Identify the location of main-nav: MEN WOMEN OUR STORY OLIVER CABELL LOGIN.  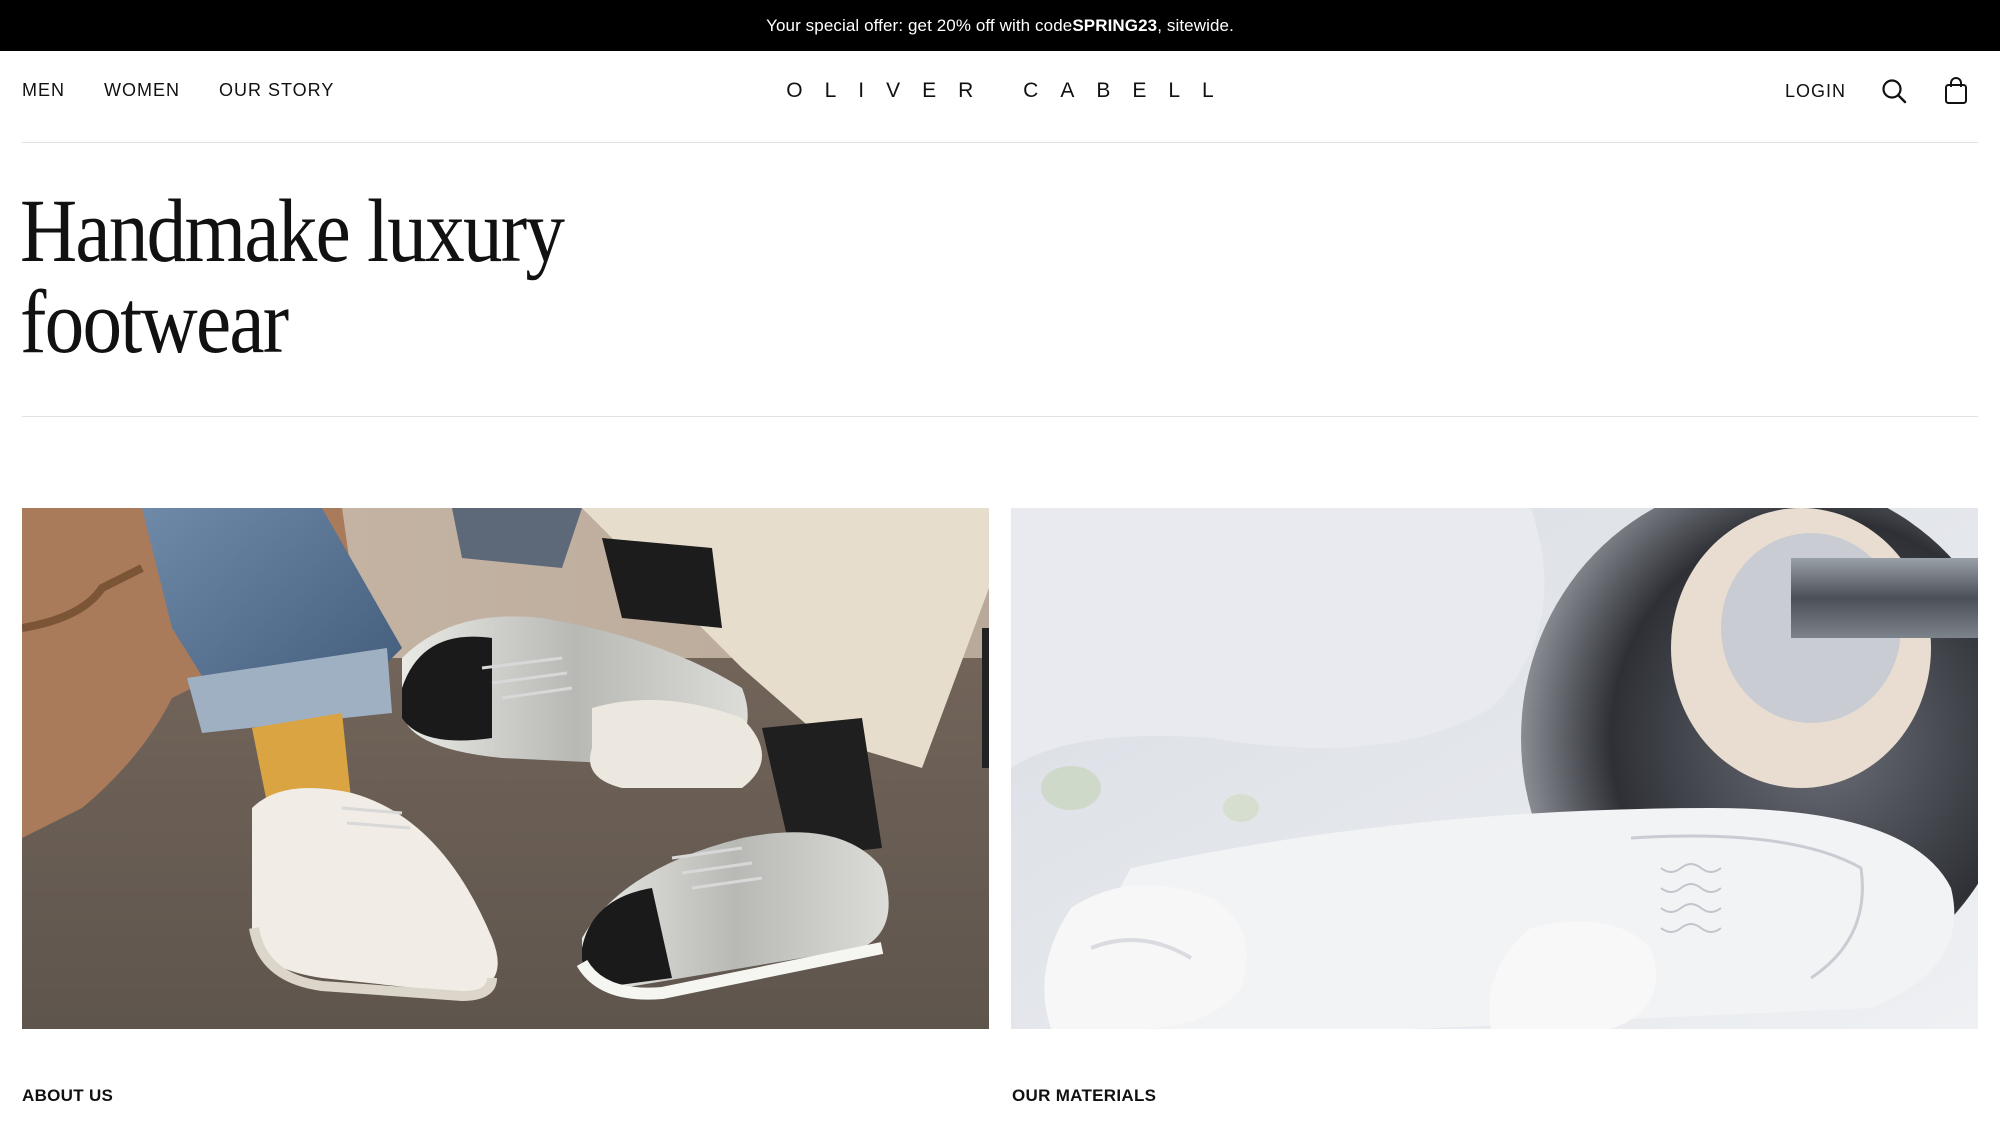
(1000, 97).